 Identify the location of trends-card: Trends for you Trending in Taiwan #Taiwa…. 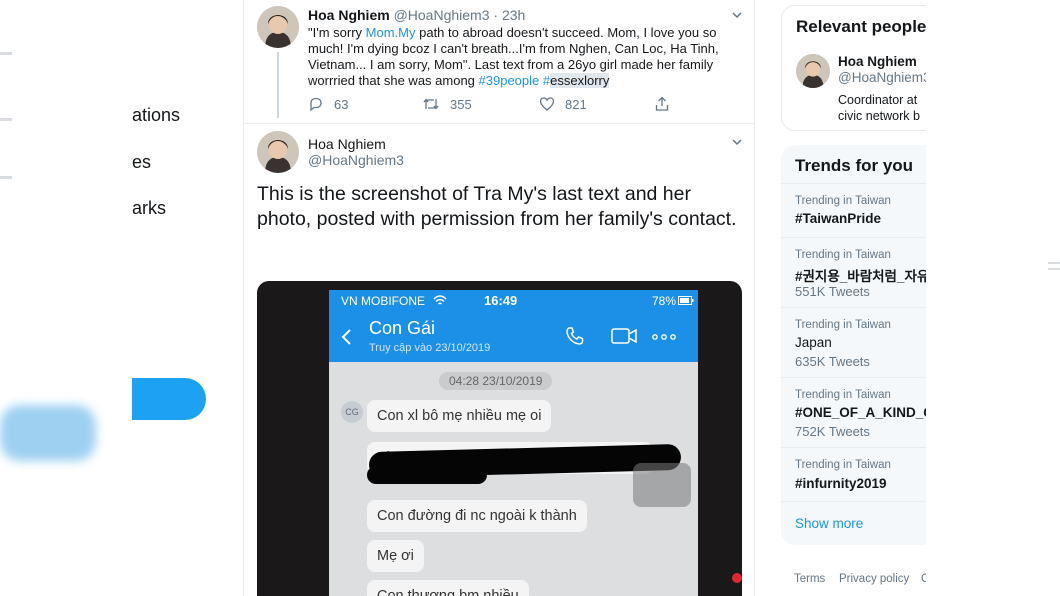
(853, 345).